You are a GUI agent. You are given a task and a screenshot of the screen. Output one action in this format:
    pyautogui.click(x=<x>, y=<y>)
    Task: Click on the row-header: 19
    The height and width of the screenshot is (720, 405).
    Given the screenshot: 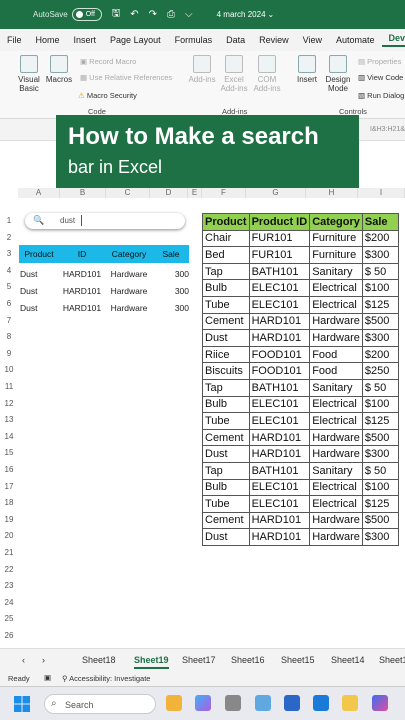 What is the action you would take?
    pyautogui.click(x=9, y=519)
    